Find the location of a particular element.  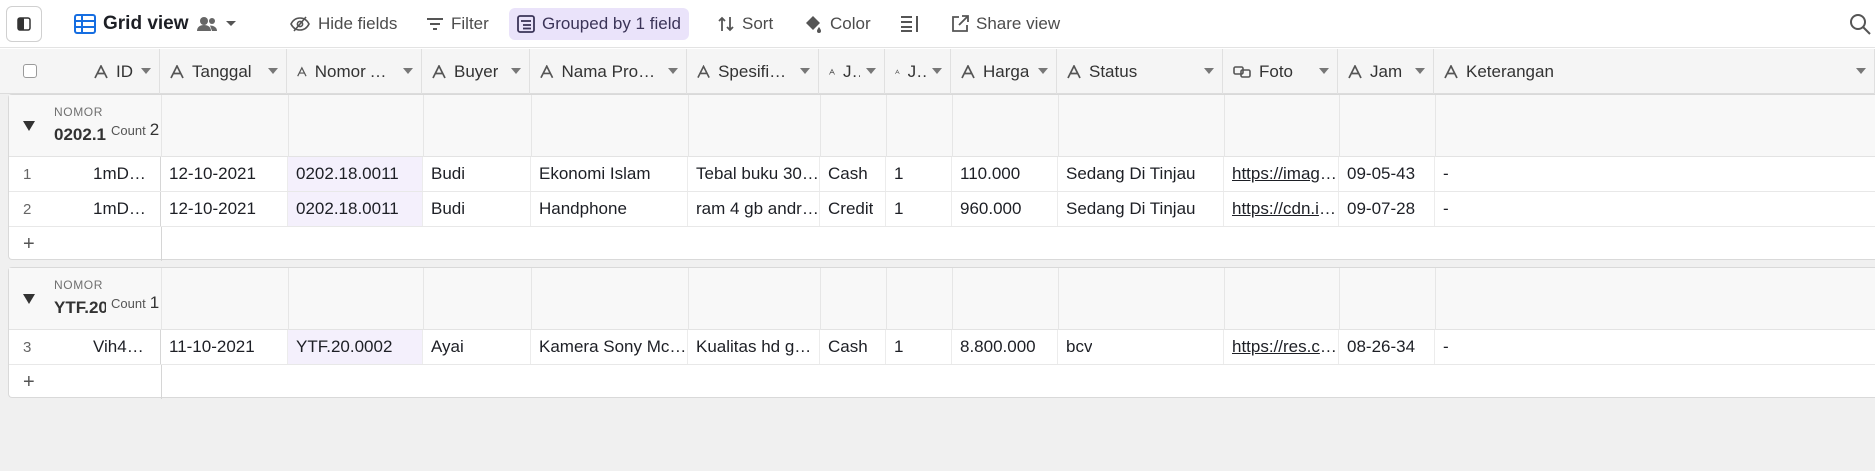

column-header-spesifikasi: Spesifikasi is located at coordinates (753, 71).